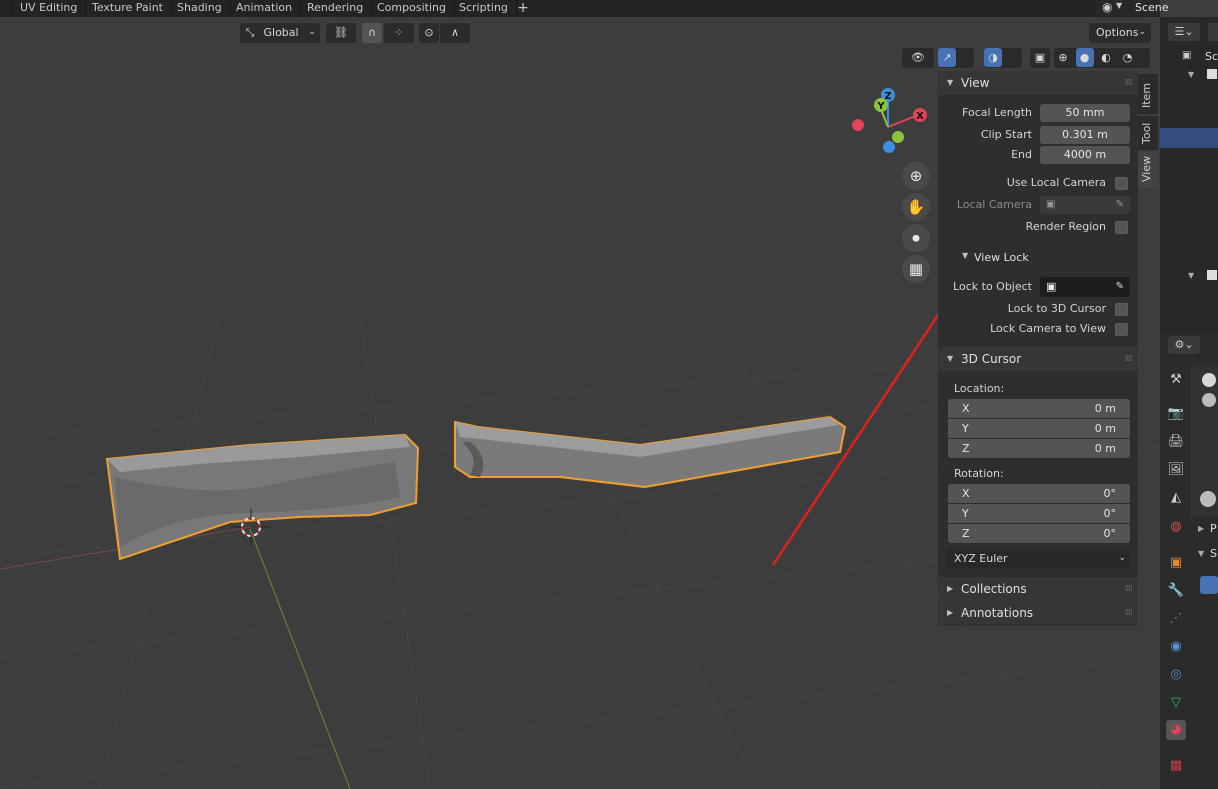 Image resolution: width=1218 pixels, height=789 pixels. Describe the element at coordinates (981, 558) in the screenshot. I see `rotation-mode-value: XYZ Euler` at that location.